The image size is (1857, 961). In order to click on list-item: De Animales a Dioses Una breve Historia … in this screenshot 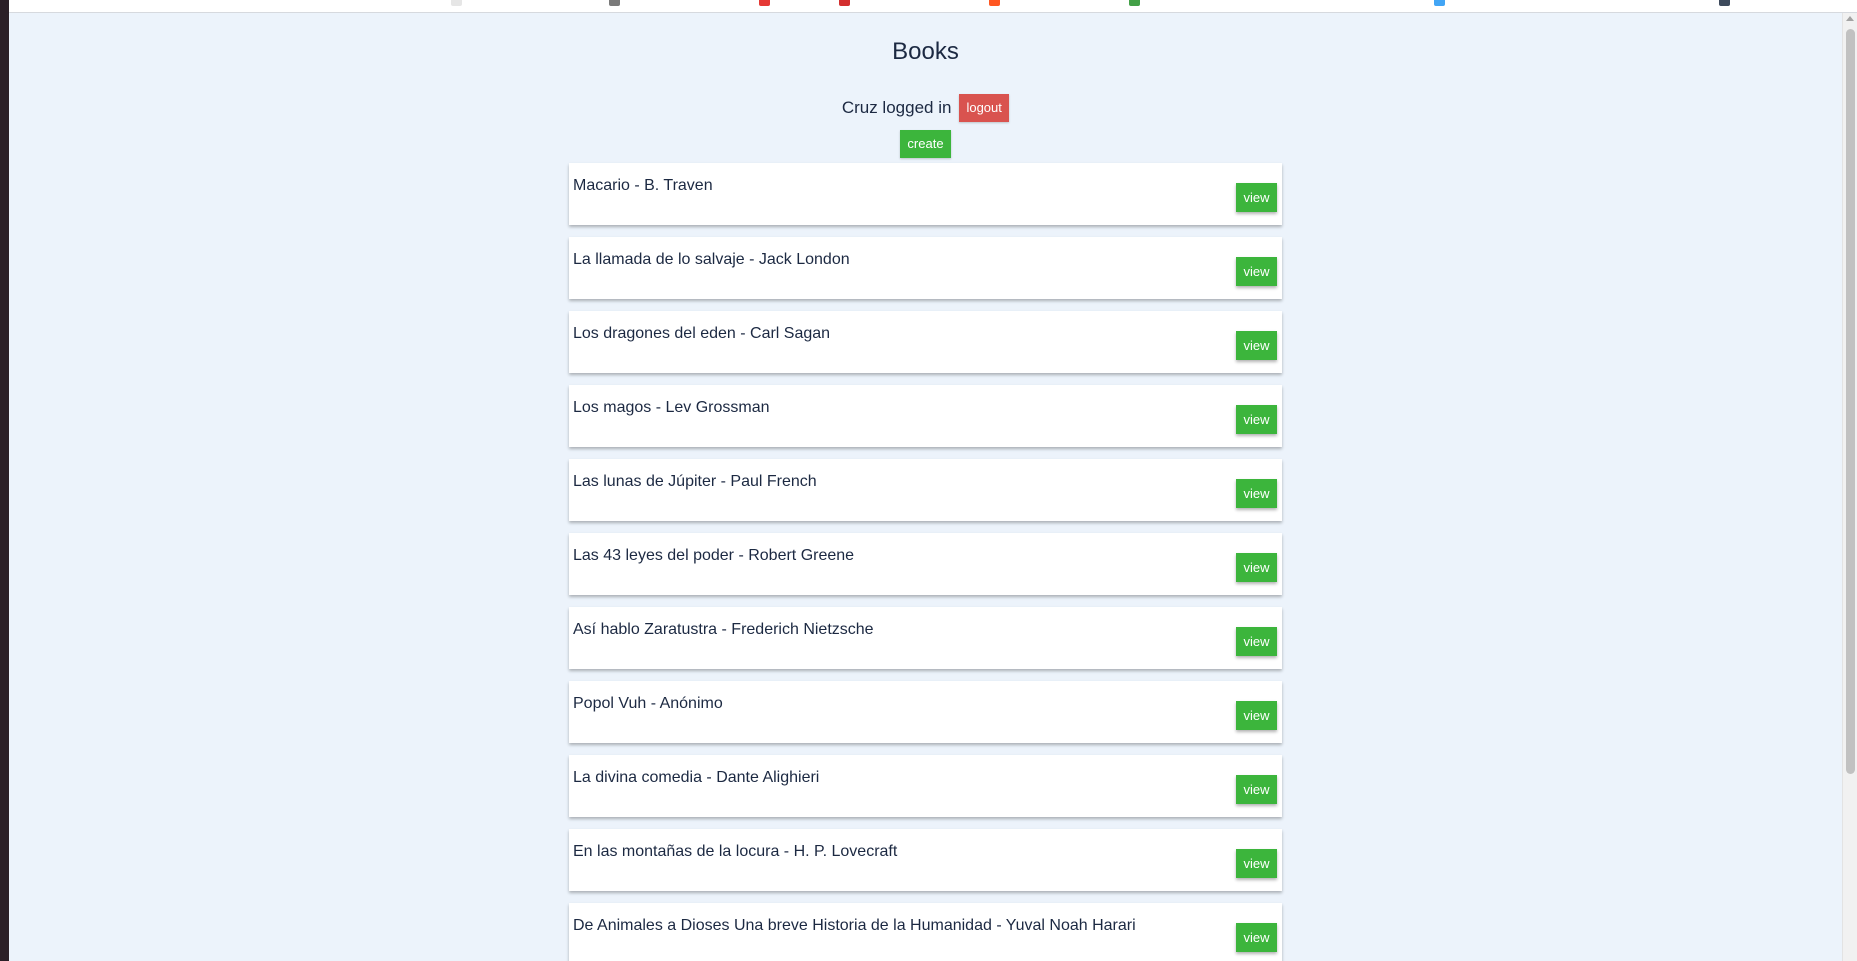, I will do `click(925, 932)`.